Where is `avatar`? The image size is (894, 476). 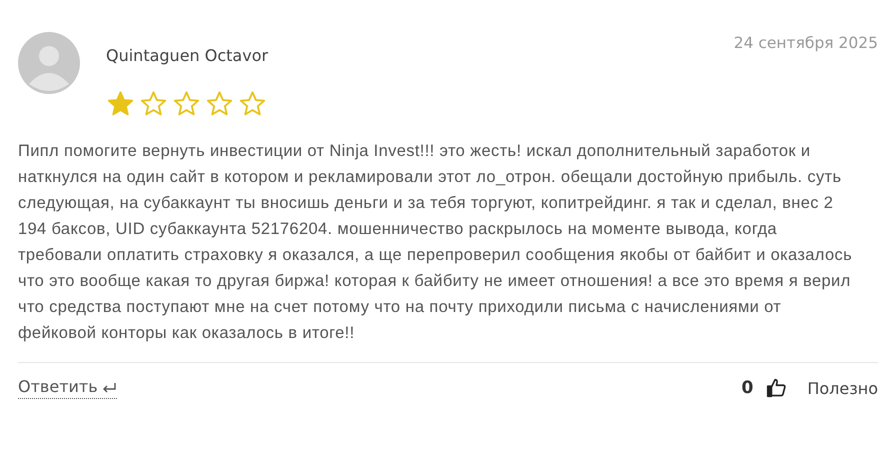 avatar is located at coordinates (49, 63).